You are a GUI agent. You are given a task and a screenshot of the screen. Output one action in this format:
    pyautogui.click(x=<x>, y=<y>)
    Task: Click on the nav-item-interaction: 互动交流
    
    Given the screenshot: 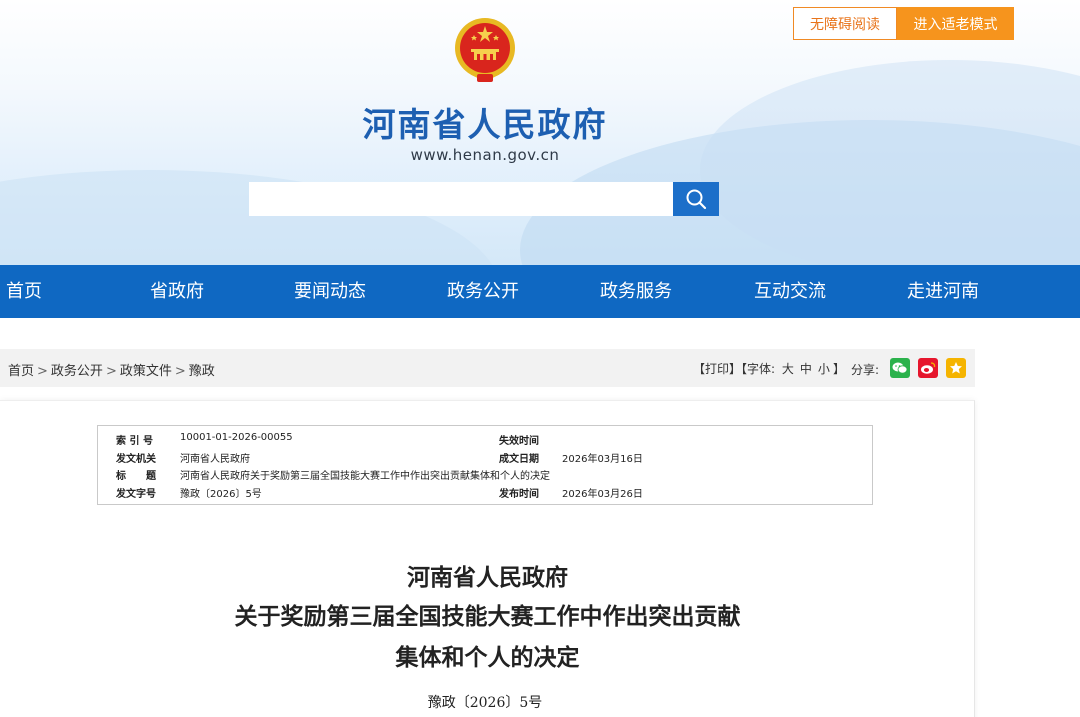 What is the action you would take?
    pyautogui.click(x=790, y=291)
    